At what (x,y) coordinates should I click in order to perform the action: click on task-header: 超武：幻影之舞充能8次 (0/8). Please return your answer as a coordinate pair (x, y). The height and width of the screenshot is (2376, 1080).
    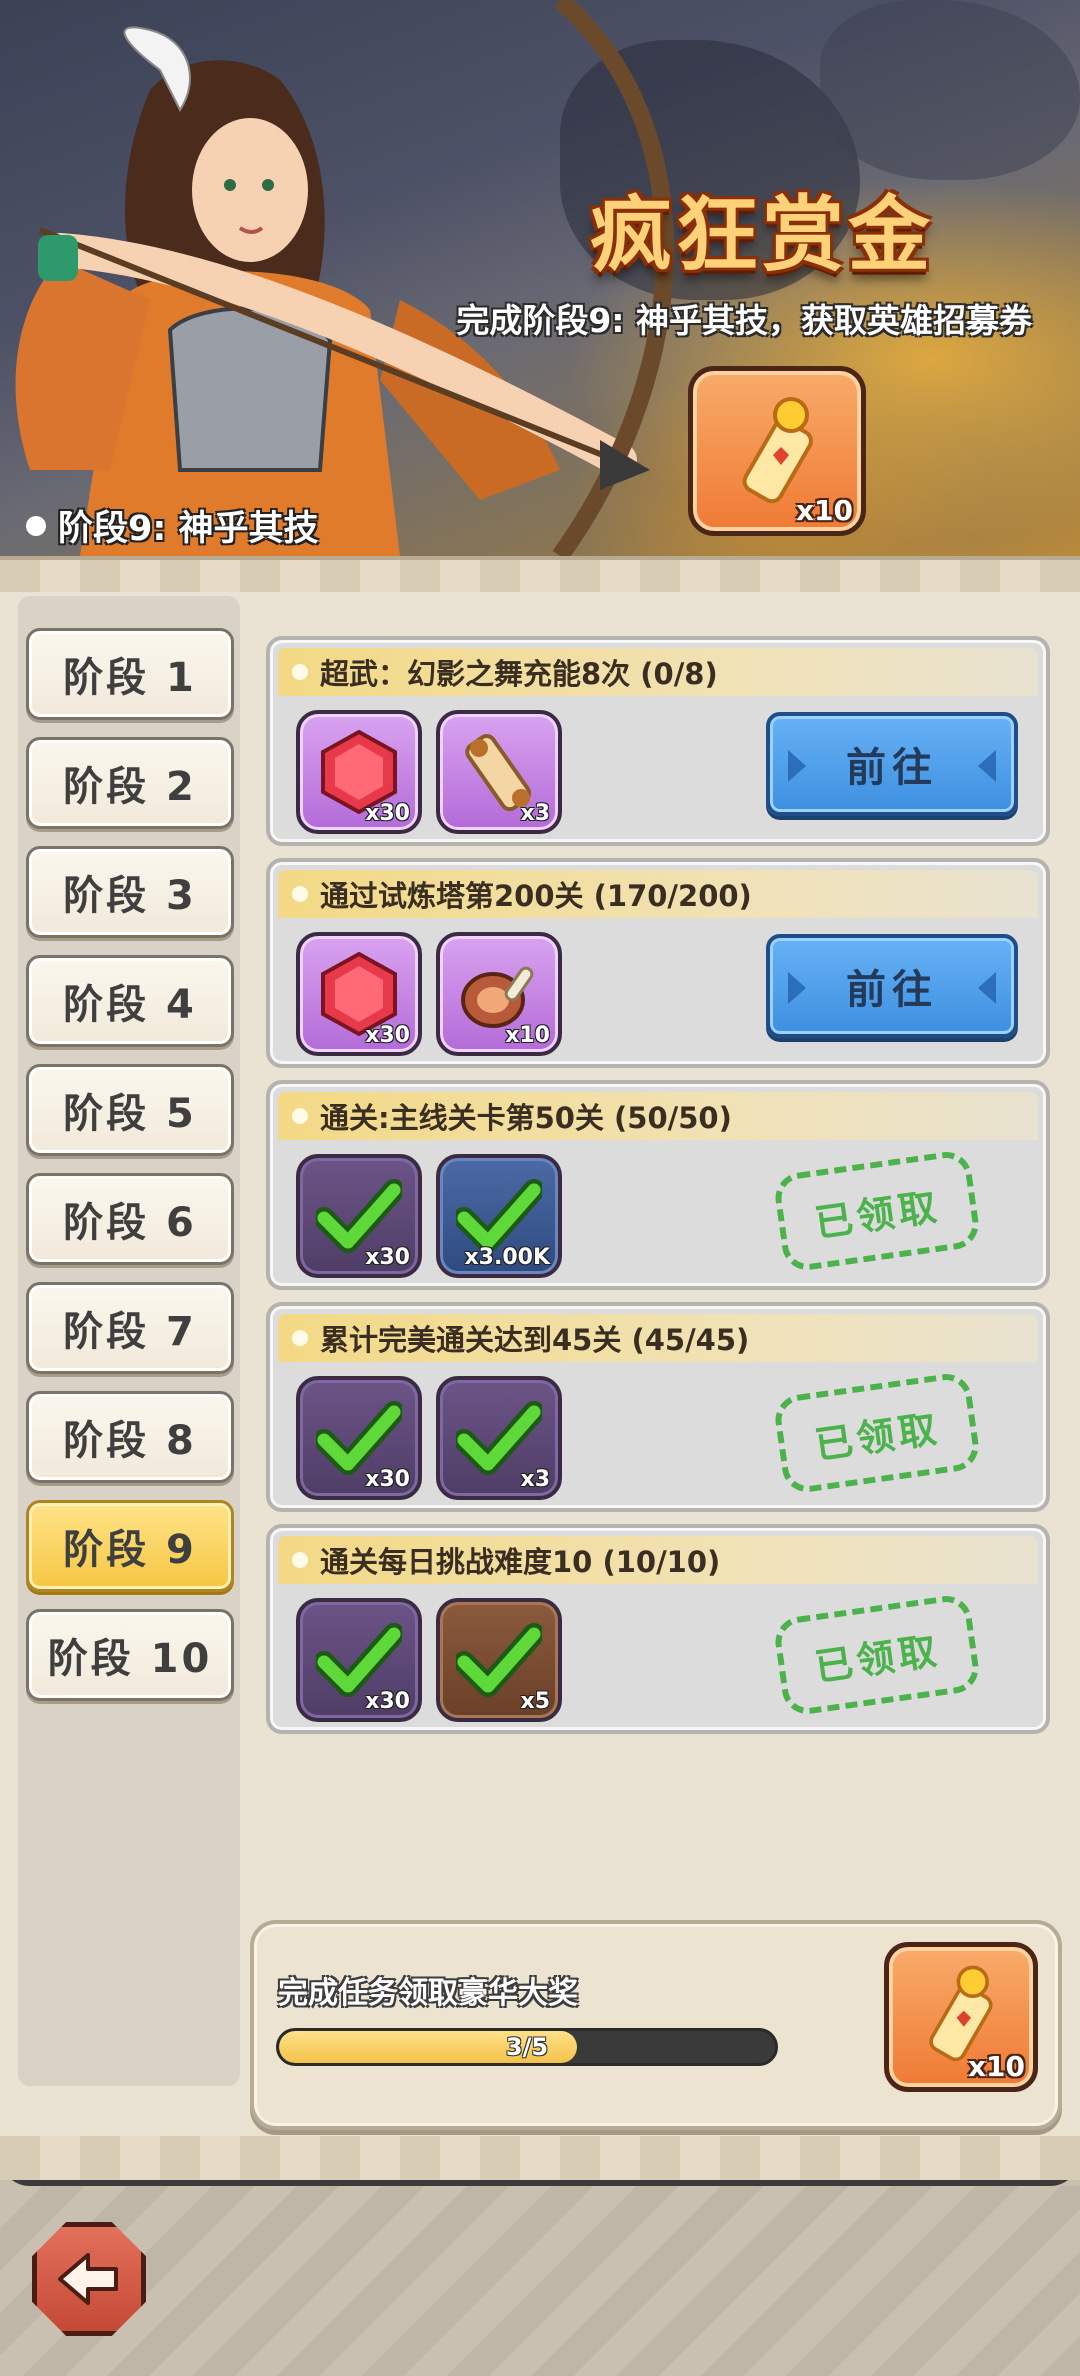
    Looking at the image, I should click on (658, 672).